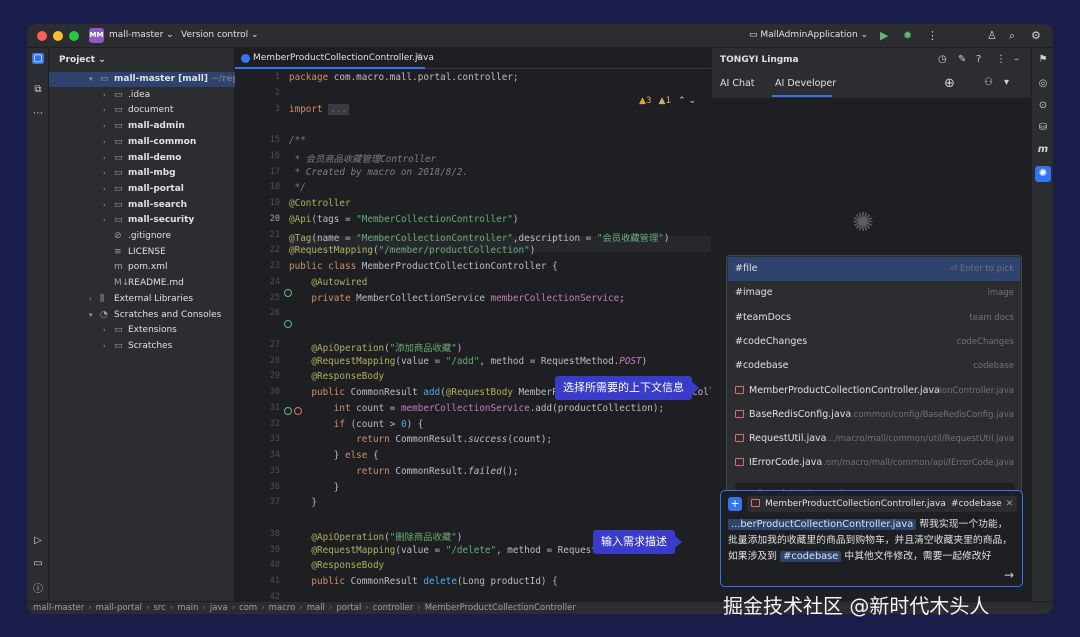 The width and height of the screenshot is (1080, 637). Describe the element at coordinates (692, 101) in the screenshot. I see `chevron-down-icon: ⌄` at that location.